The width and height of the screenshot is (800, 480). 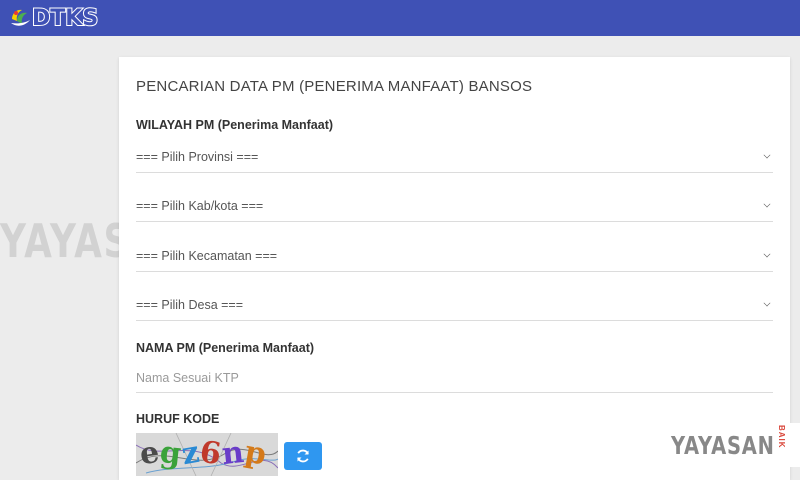 I want to click on refresh-icon, so click(x=303, y=456).